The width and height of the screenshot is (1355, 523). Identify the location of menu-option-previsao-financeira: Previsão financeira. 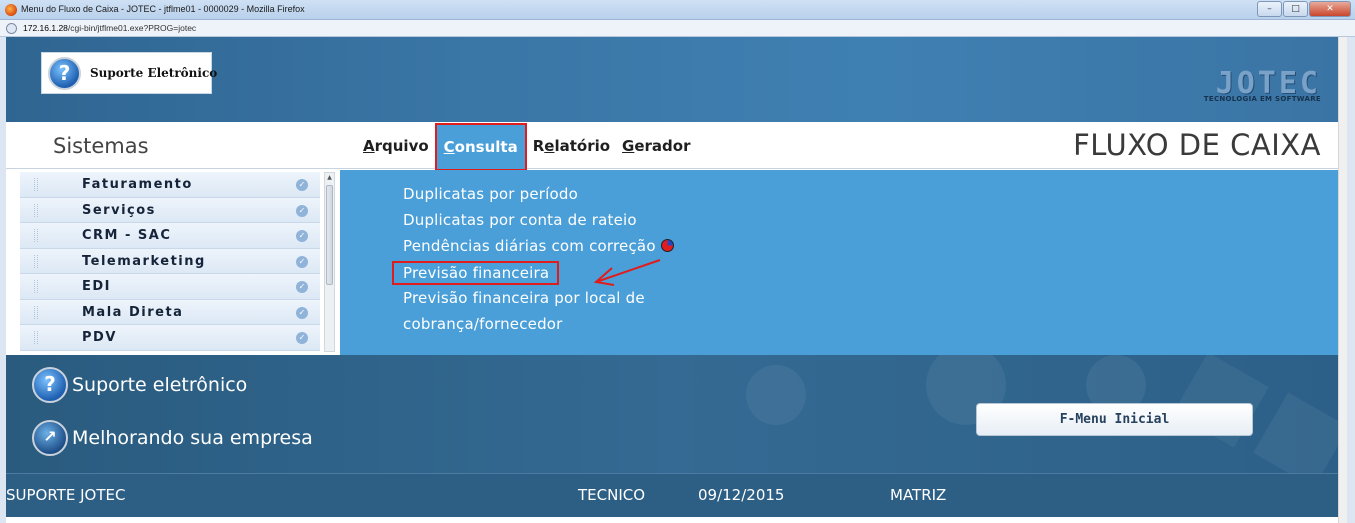
(476, 273).